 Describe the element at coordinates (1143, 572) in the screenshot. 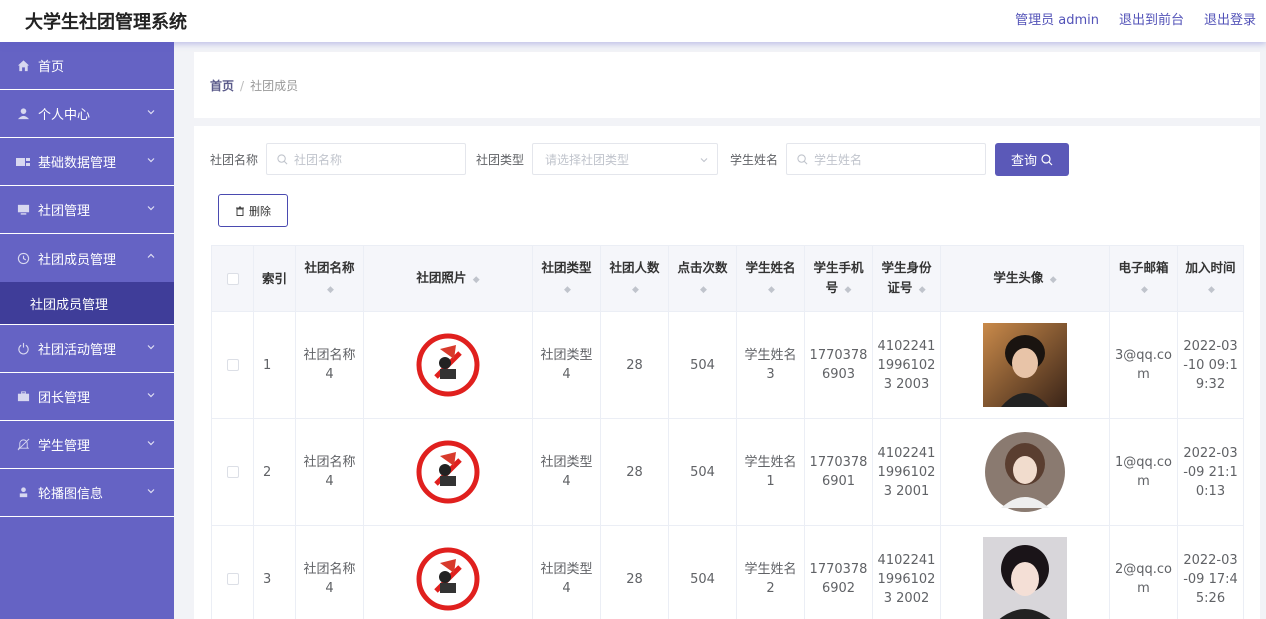

I see `cell-email: 2@qq.com` at that location.